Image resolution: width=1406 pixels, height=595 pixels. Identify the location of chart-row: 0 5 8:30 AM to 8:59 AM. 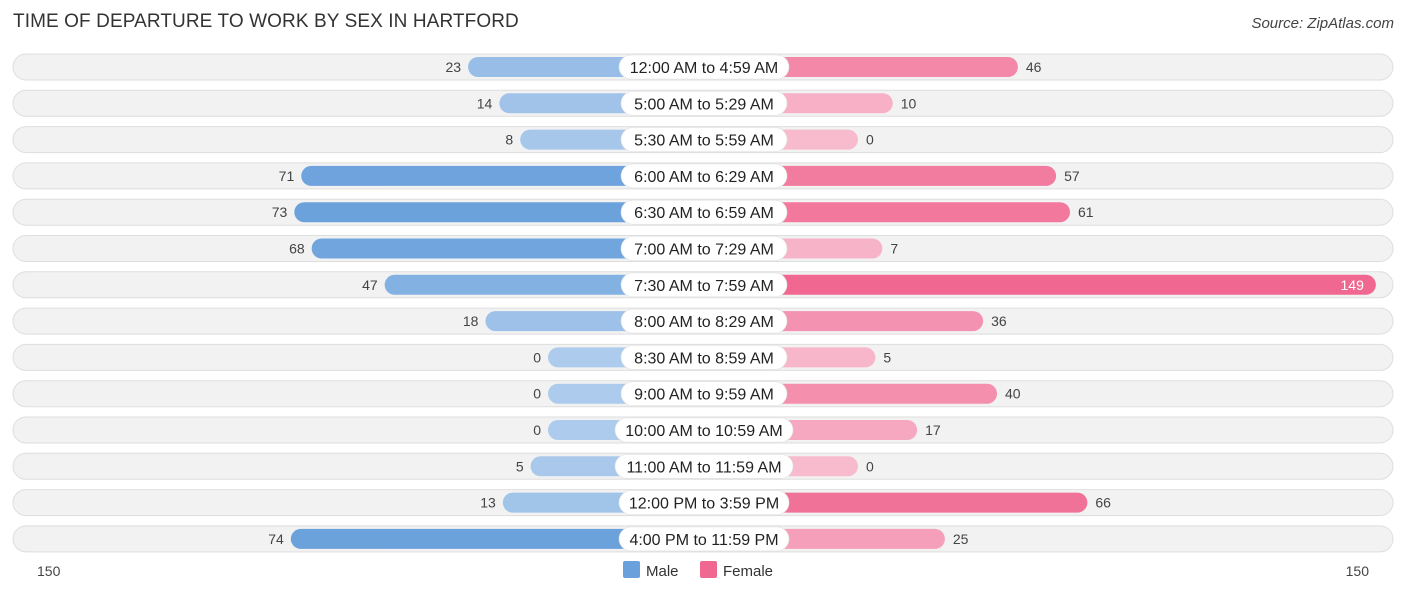
(703, 357).